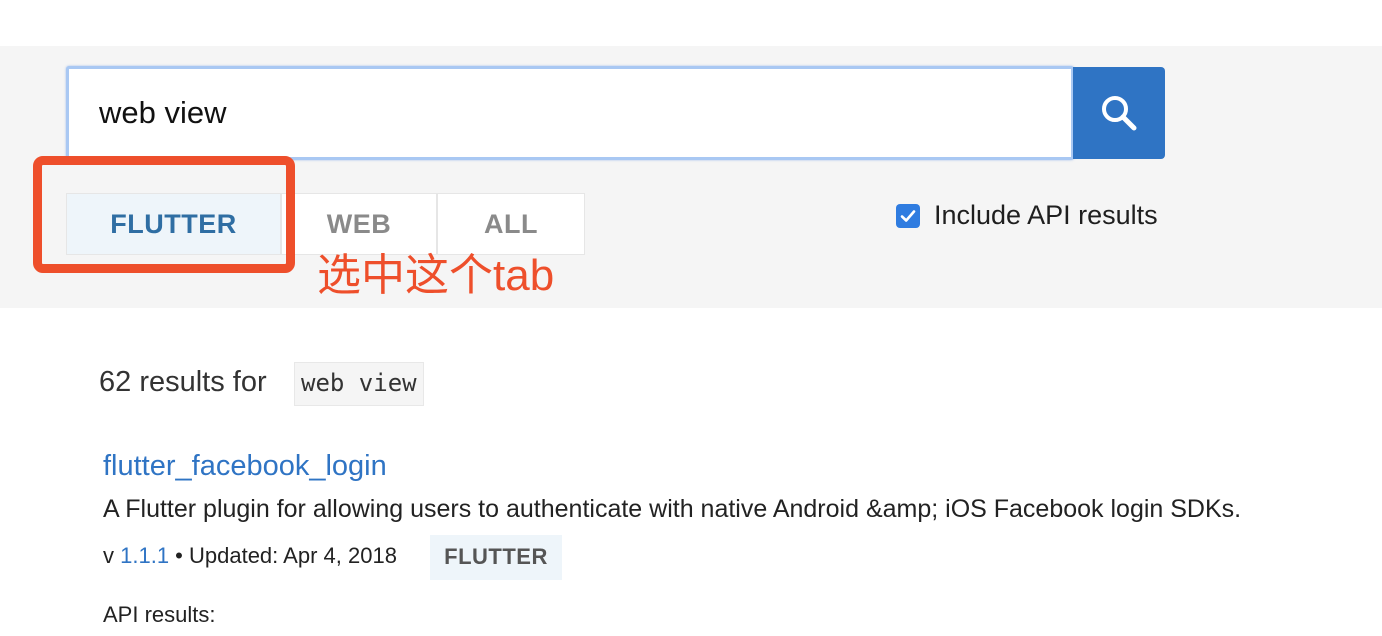  What do you see at coordinates (183, 382) in the screenshot?
I see `results-count: 62 results for` at bounding box center [183, 382].